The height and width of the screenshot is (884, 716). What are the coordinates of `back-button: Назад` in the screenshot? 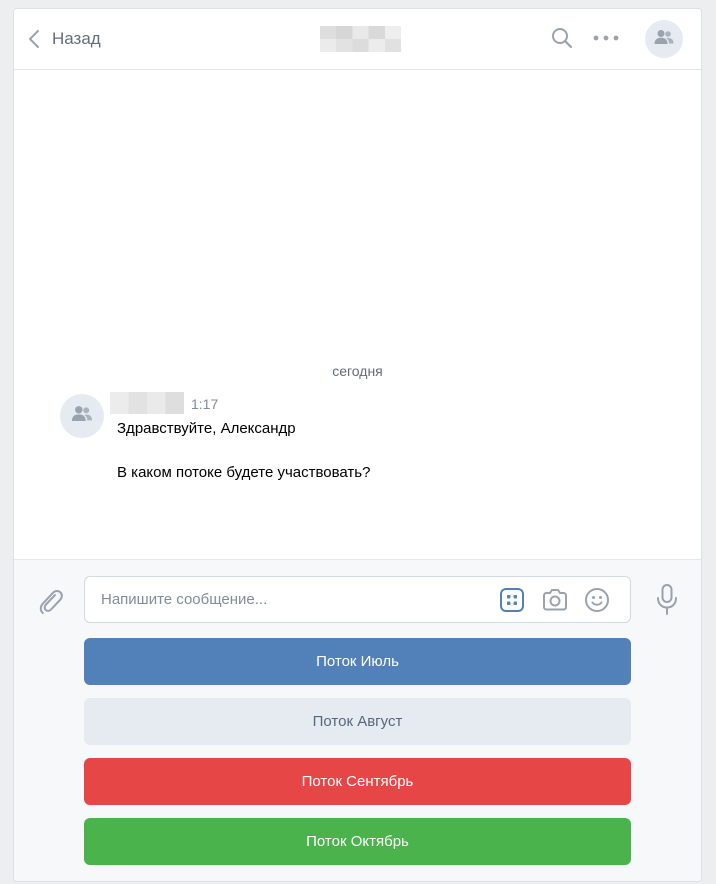 It's located at (64, 39).